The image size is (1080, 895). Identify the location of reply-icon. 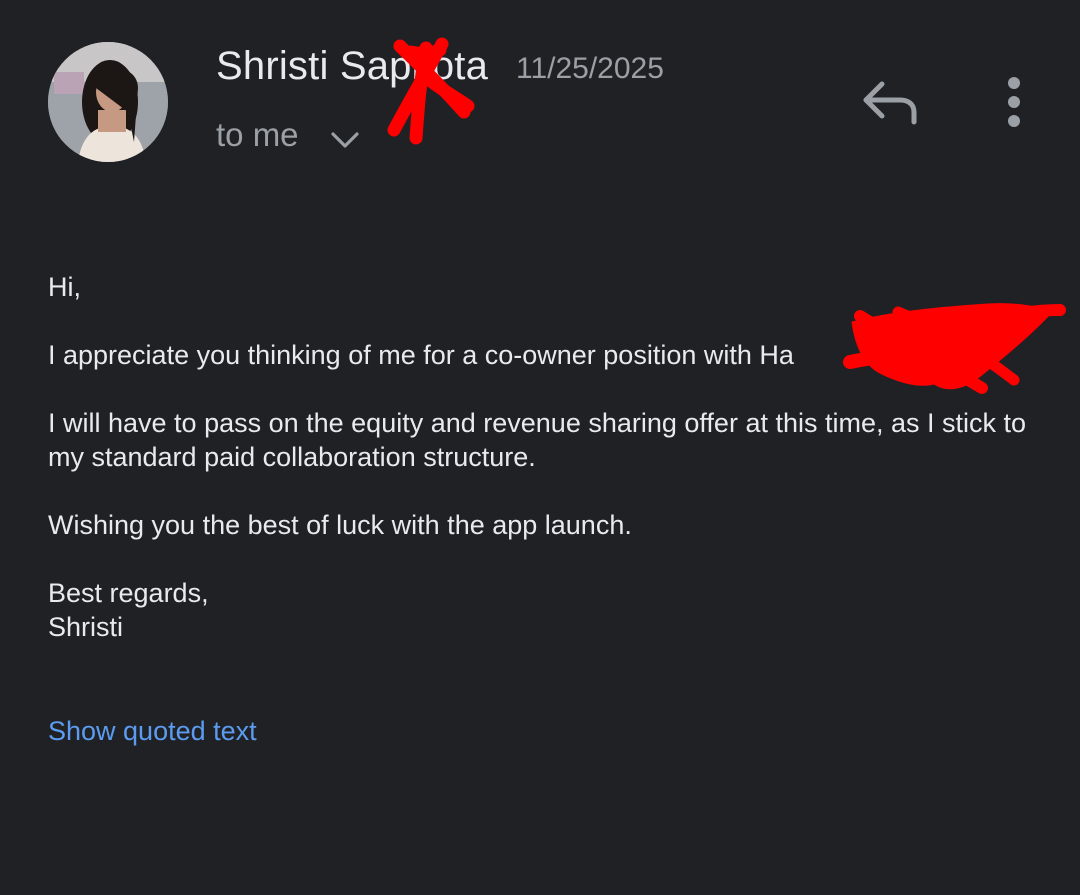
(890, 103).